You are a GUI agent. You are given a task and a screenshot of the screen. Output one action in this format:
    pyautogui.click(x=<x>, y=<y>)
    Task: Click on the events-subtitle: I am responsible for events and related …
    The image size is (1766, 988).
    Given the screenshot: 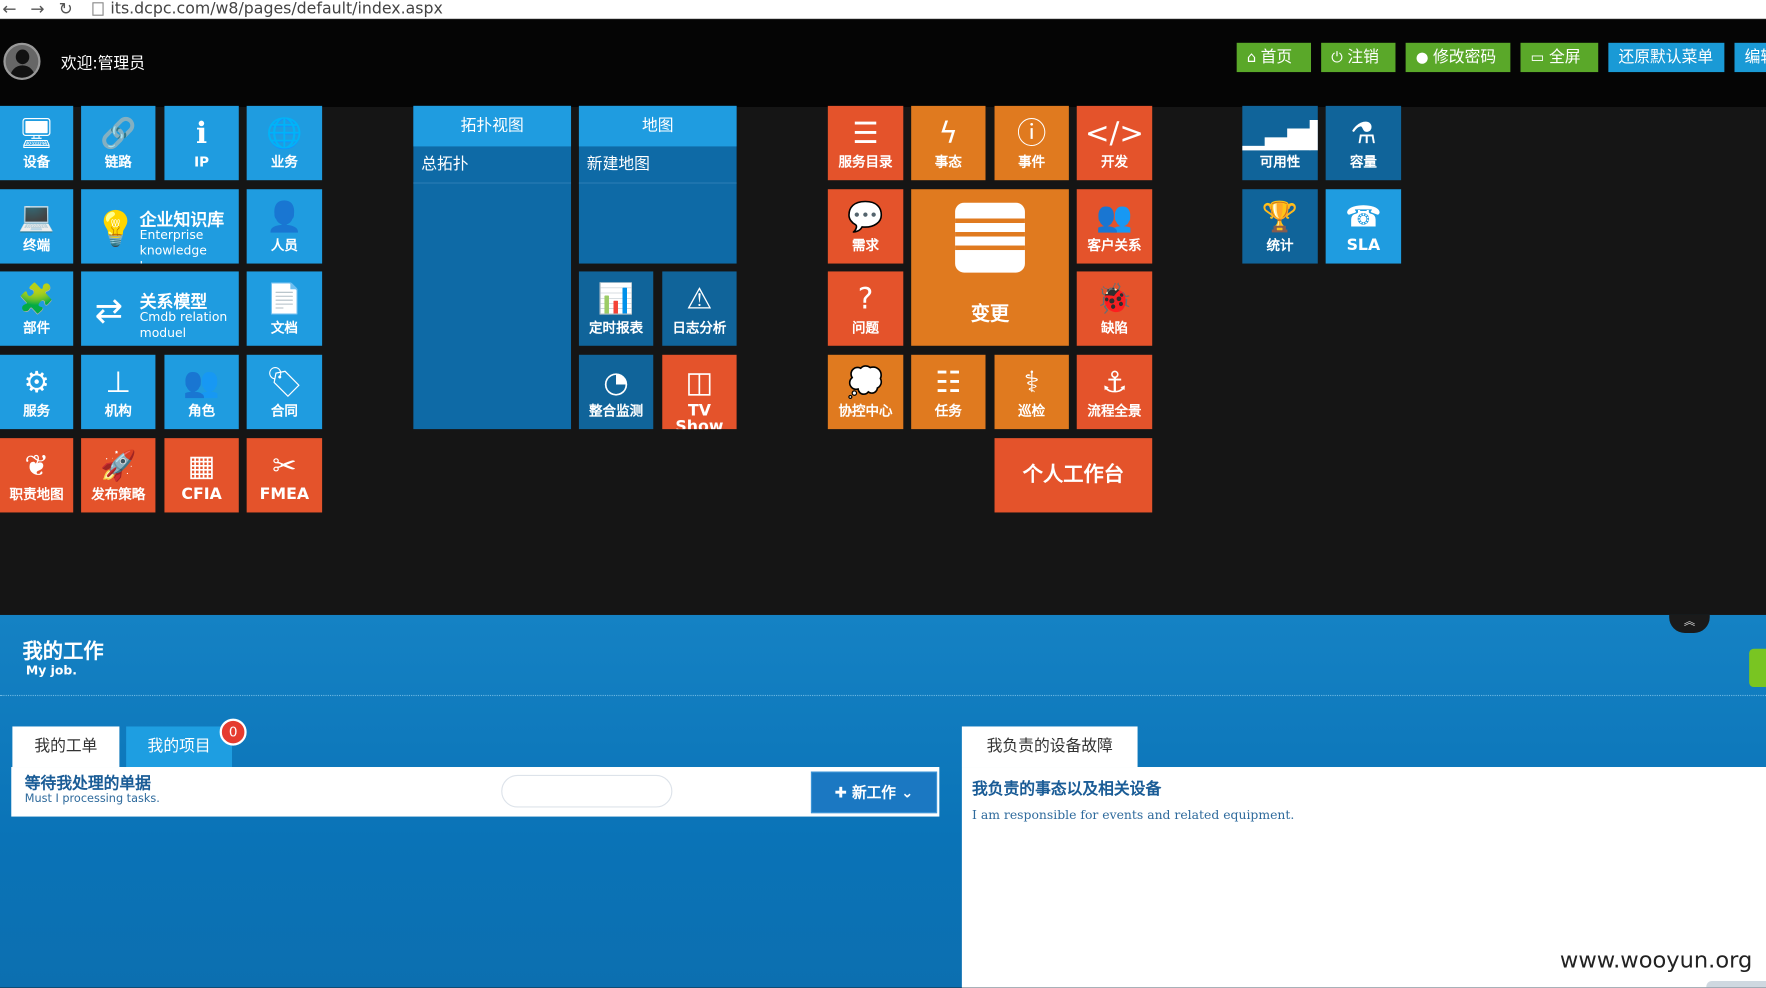 What is the action you would take?
    pyautogui.click(x=1133, y=815)
    